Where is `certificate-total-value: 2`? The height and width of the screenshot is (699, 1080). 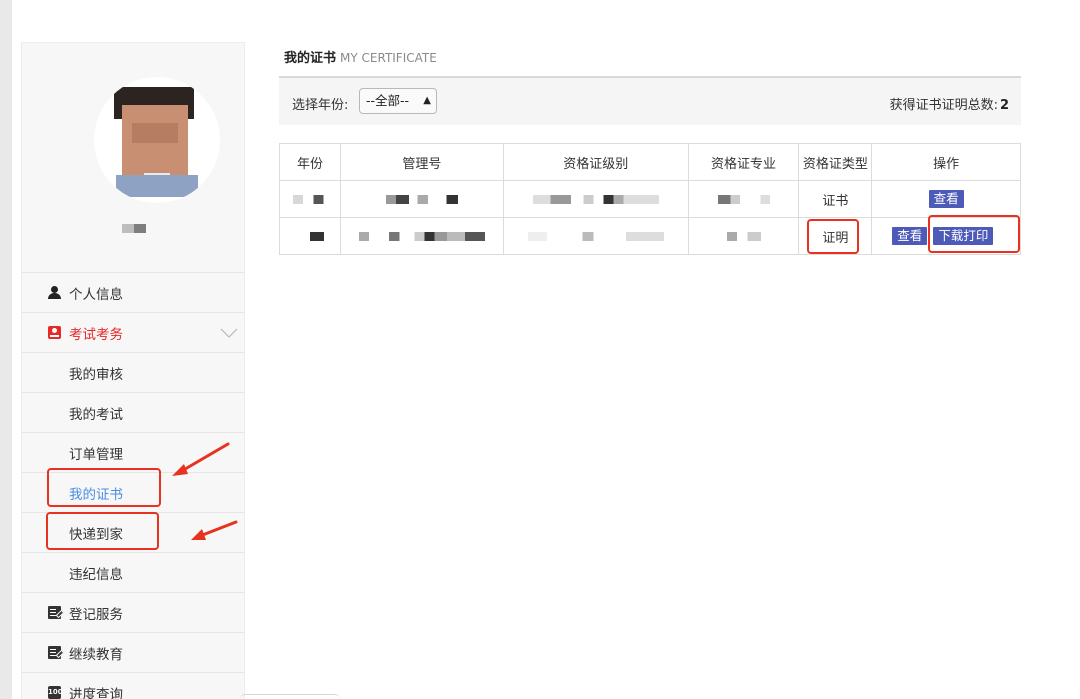 certificate-total-value: 2 is located at coordinates (1004, 105).